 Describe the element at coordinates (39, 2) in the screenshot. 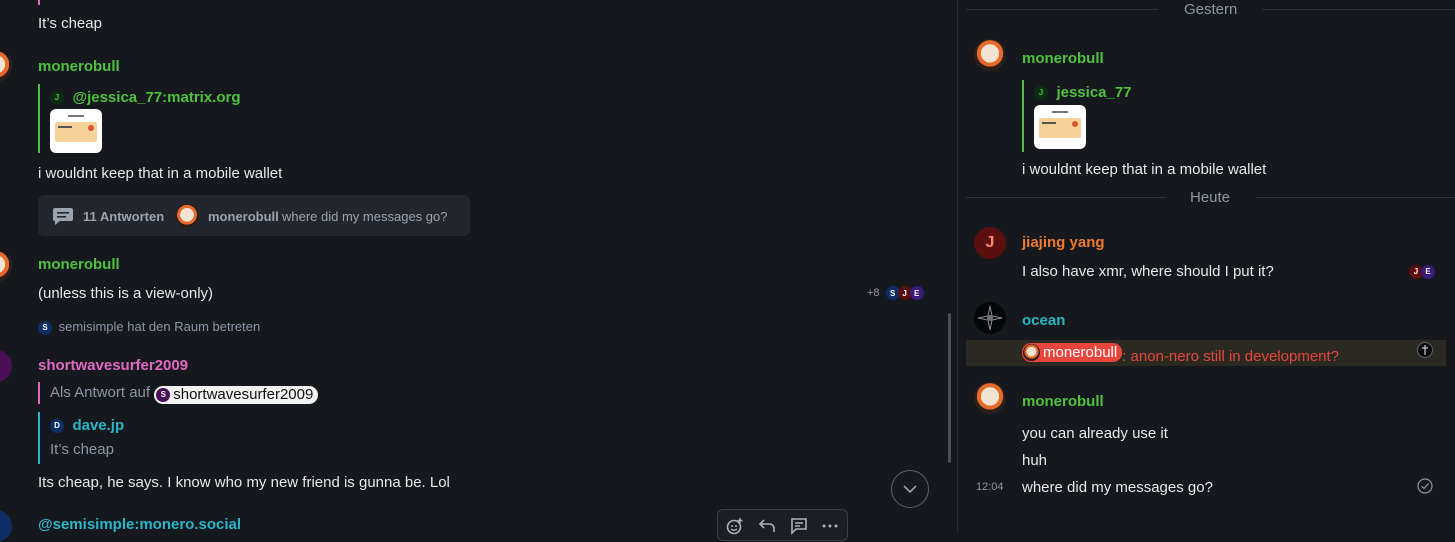

I see `quote-bar` at that location.